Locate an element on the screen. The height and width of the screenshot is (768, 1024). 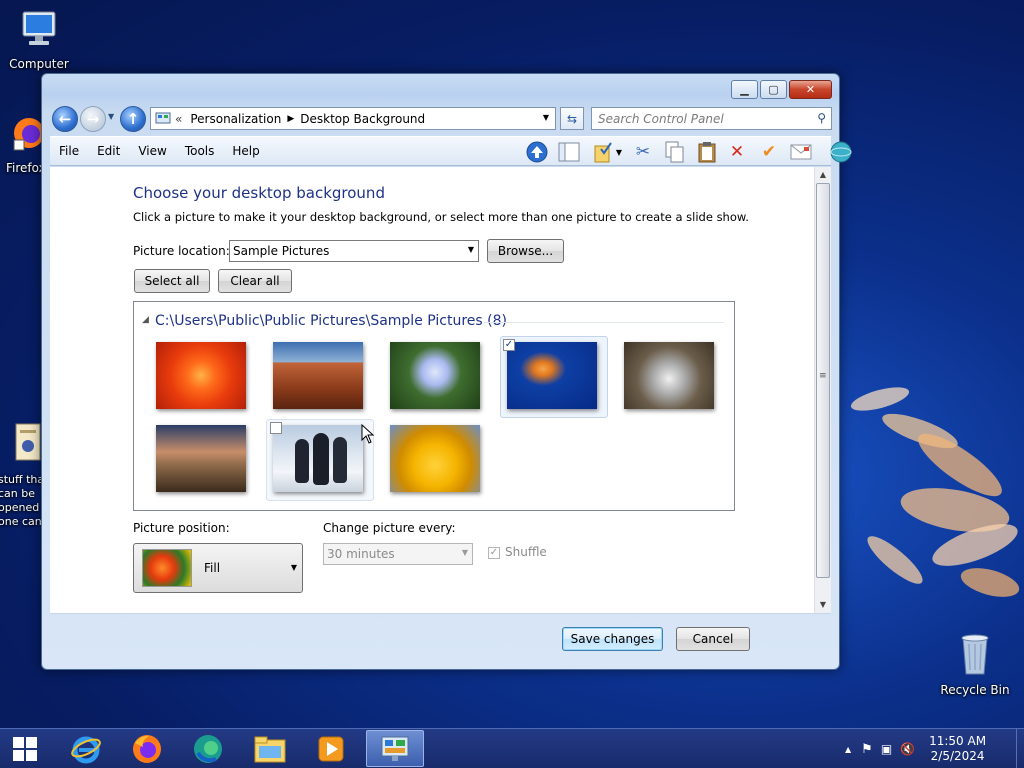
vertical-scrollbar: ▲ ≡ ▼ is located at coordinates (822, 390).